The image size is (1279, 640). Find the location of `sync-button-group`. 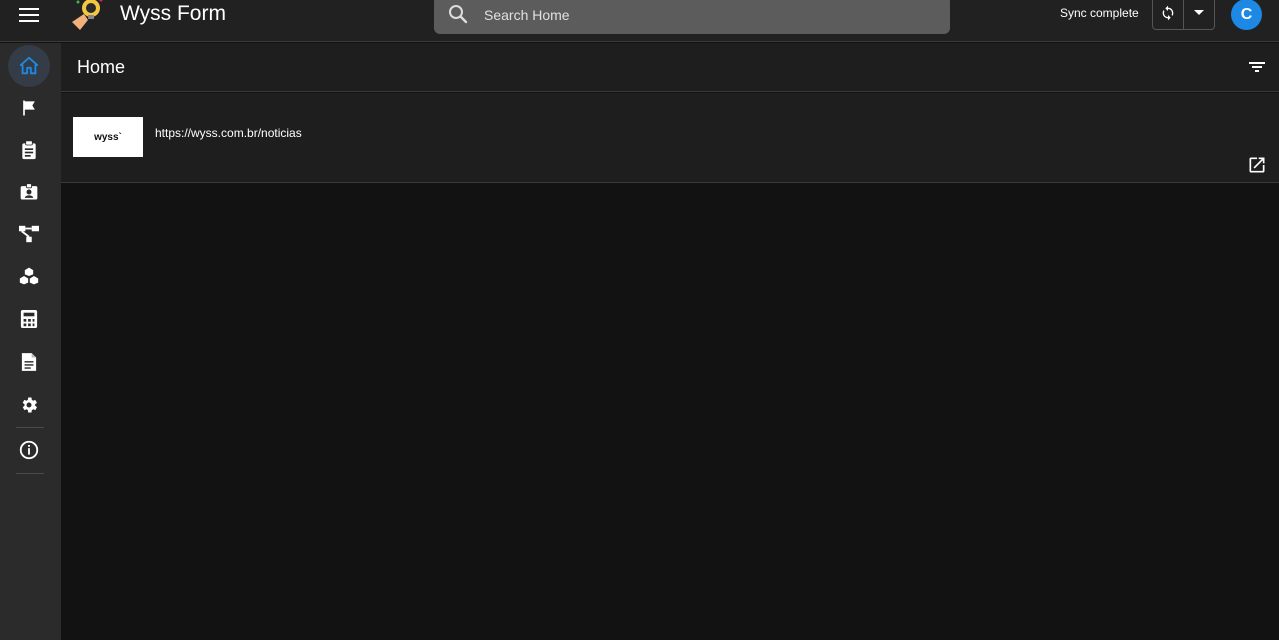

sync-button-group is located at coordinates (1183, 15).